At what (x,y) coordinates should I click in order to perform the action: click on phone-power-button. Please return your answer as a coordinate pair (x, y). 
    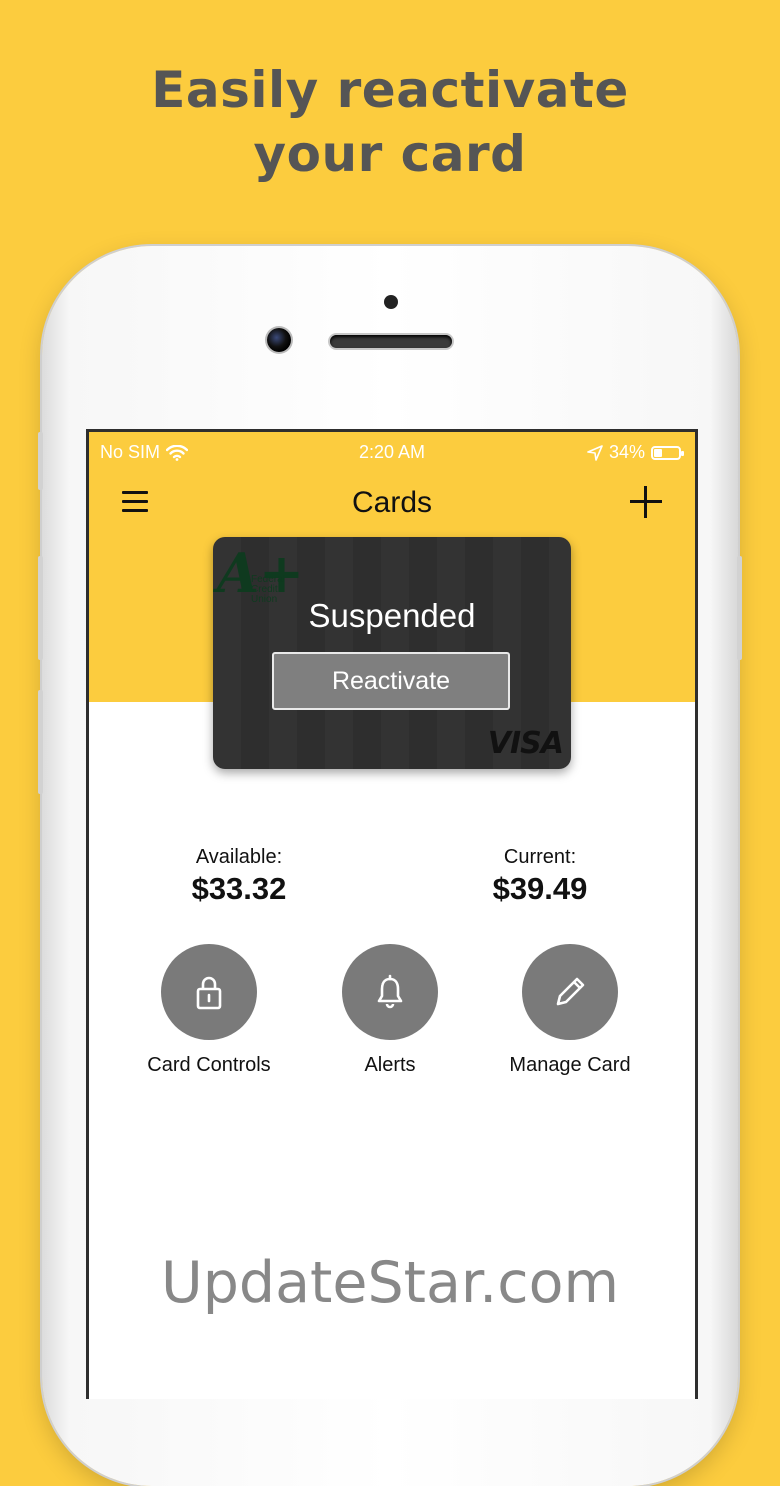
    Looking at the image, I should click on (739, 608).